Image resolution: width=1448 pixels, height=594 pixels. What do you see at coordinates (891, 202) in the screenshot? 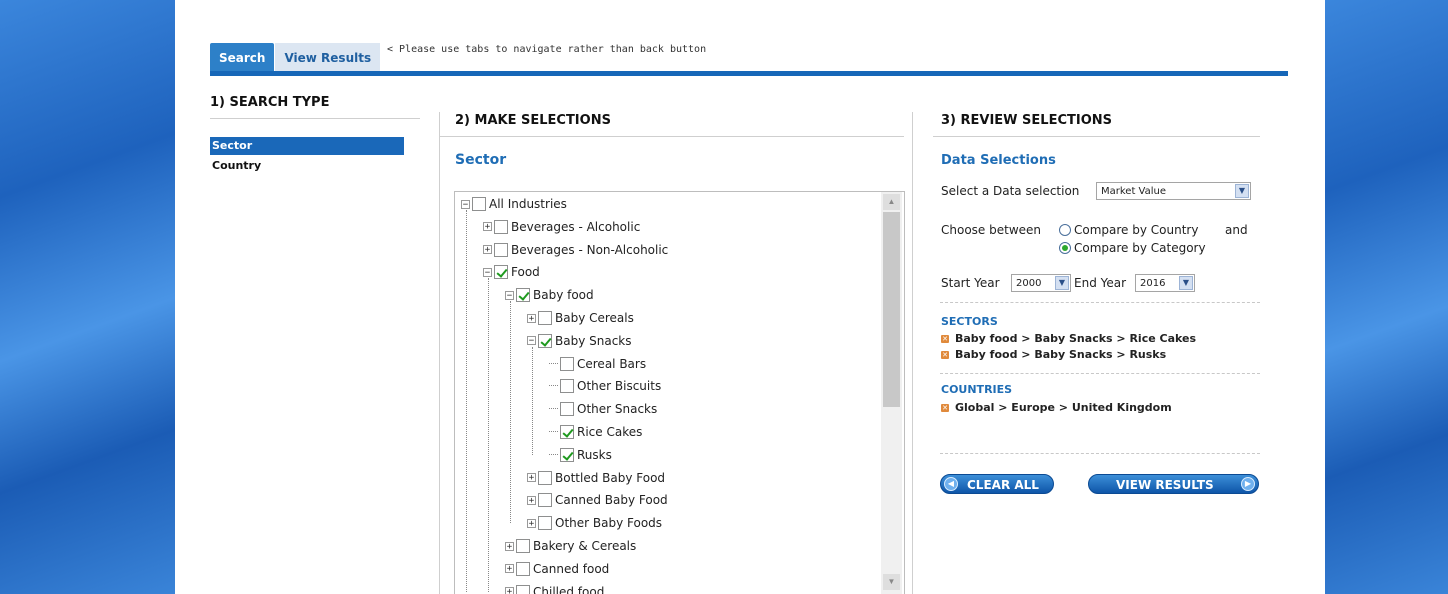
I see `scroll-up-arrow-icon: ▲` at bounding box center [891, 202].